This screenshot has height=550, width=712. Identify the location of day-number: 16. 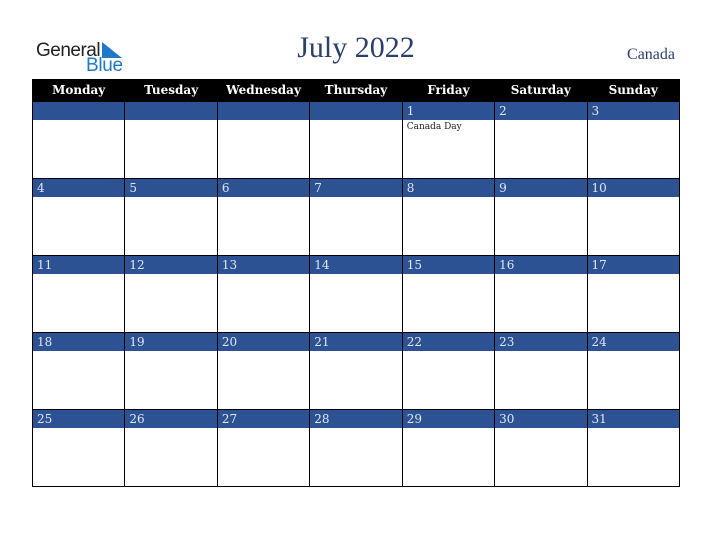
(541, 265).